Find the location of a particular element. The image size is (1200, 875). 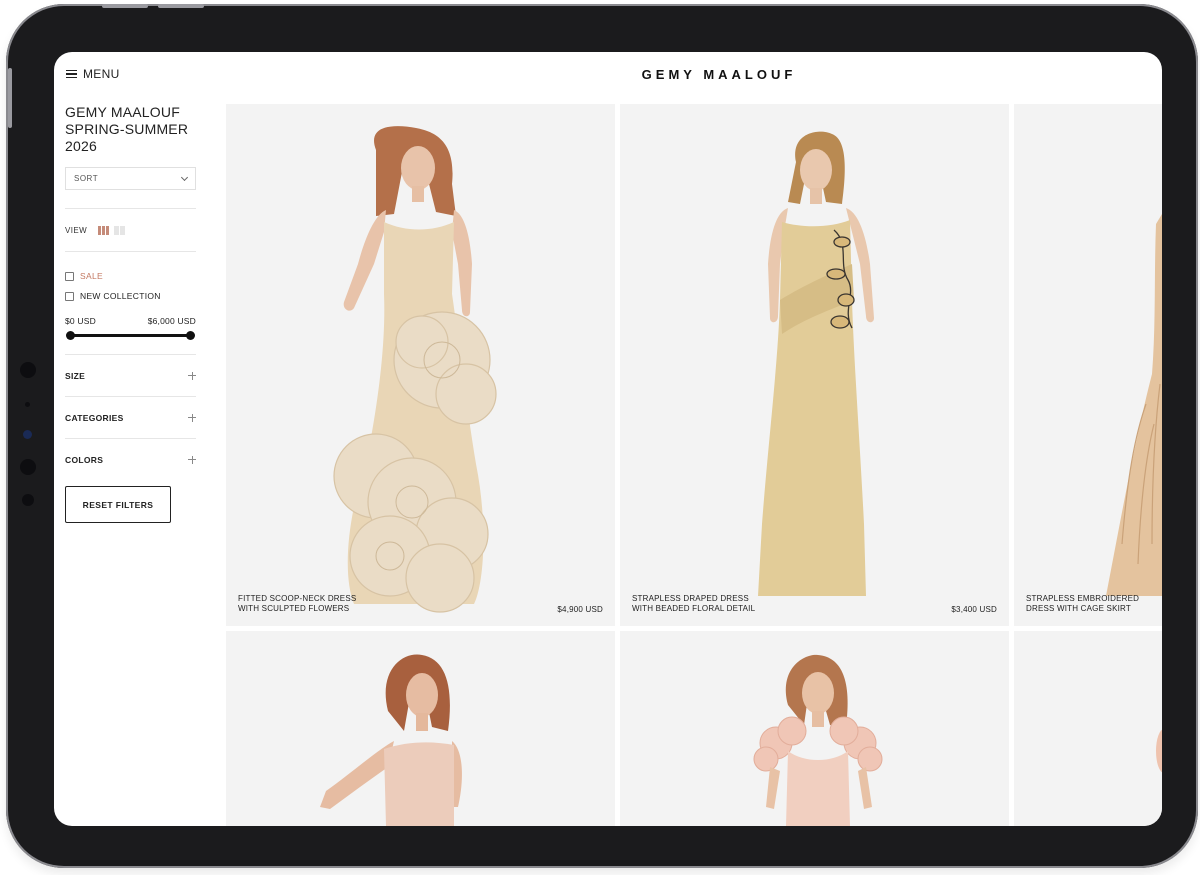

price-slider-track is located at coordinates (130, 335).